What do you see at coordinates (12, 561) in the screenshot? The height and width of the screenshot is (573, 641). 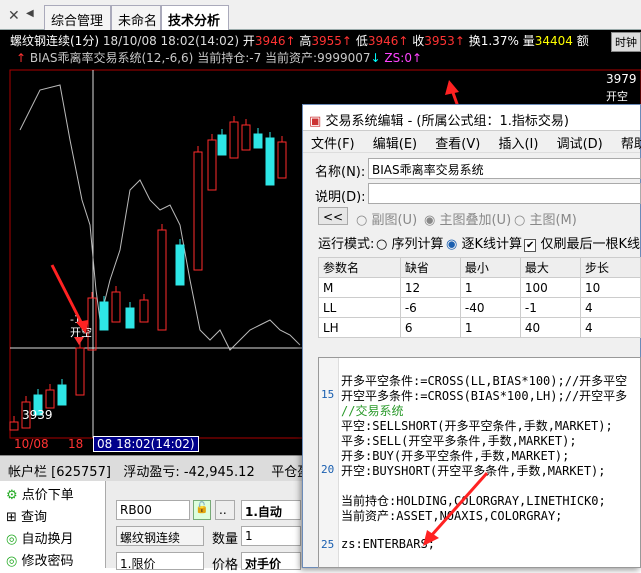 I see `key-icon: ◎` at bounding box center [12, 561].